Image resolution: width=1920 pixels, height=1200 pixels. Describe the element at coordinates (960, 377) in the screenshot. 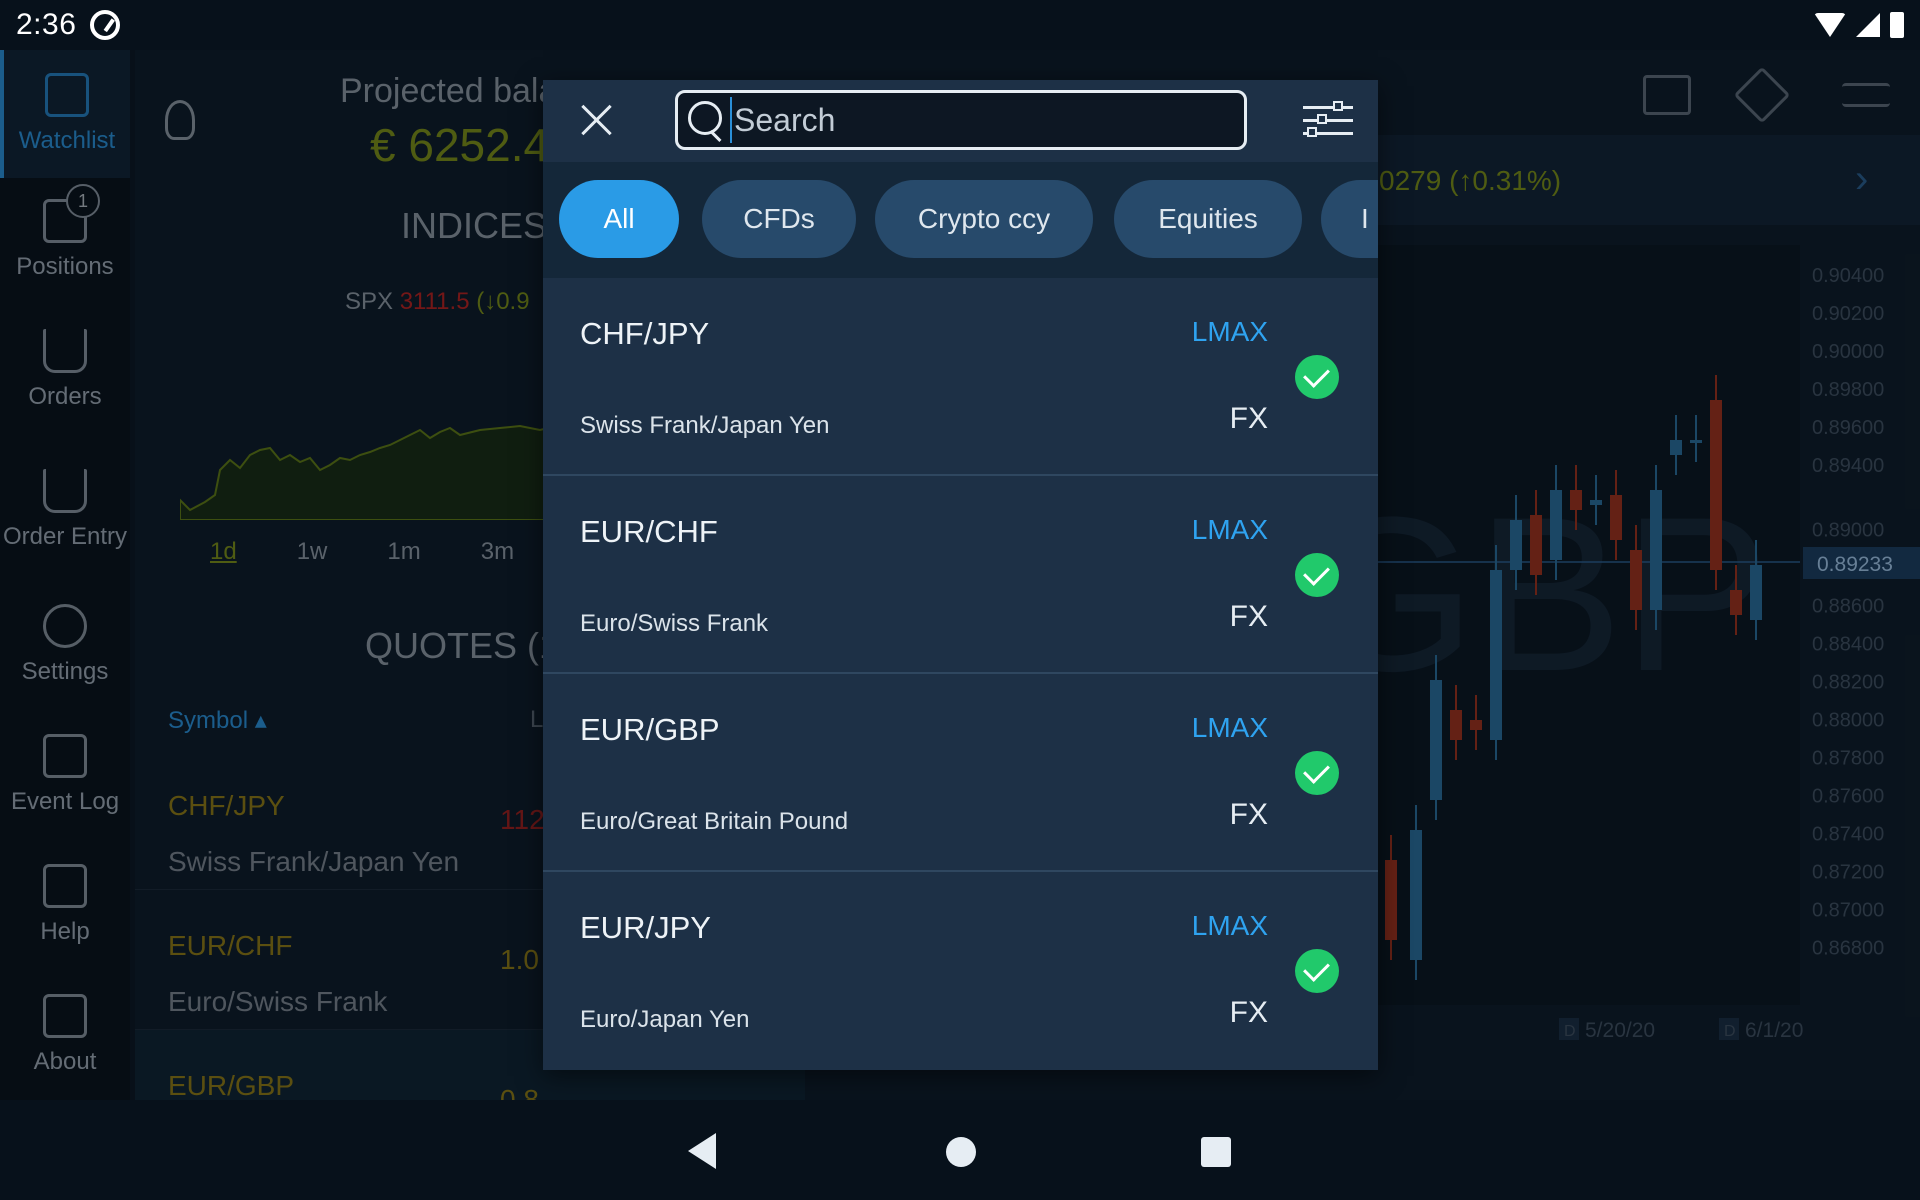

I see `list-item: CHF/JPY LMAX Swiss Frank/Japan Yen FX` at that location.